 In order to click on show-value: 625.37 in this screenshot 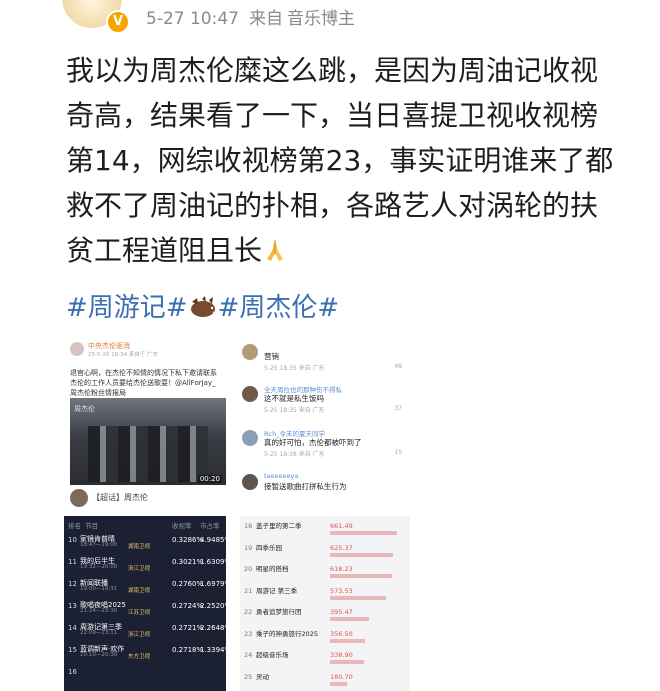, I will do `click(341, 547)`.